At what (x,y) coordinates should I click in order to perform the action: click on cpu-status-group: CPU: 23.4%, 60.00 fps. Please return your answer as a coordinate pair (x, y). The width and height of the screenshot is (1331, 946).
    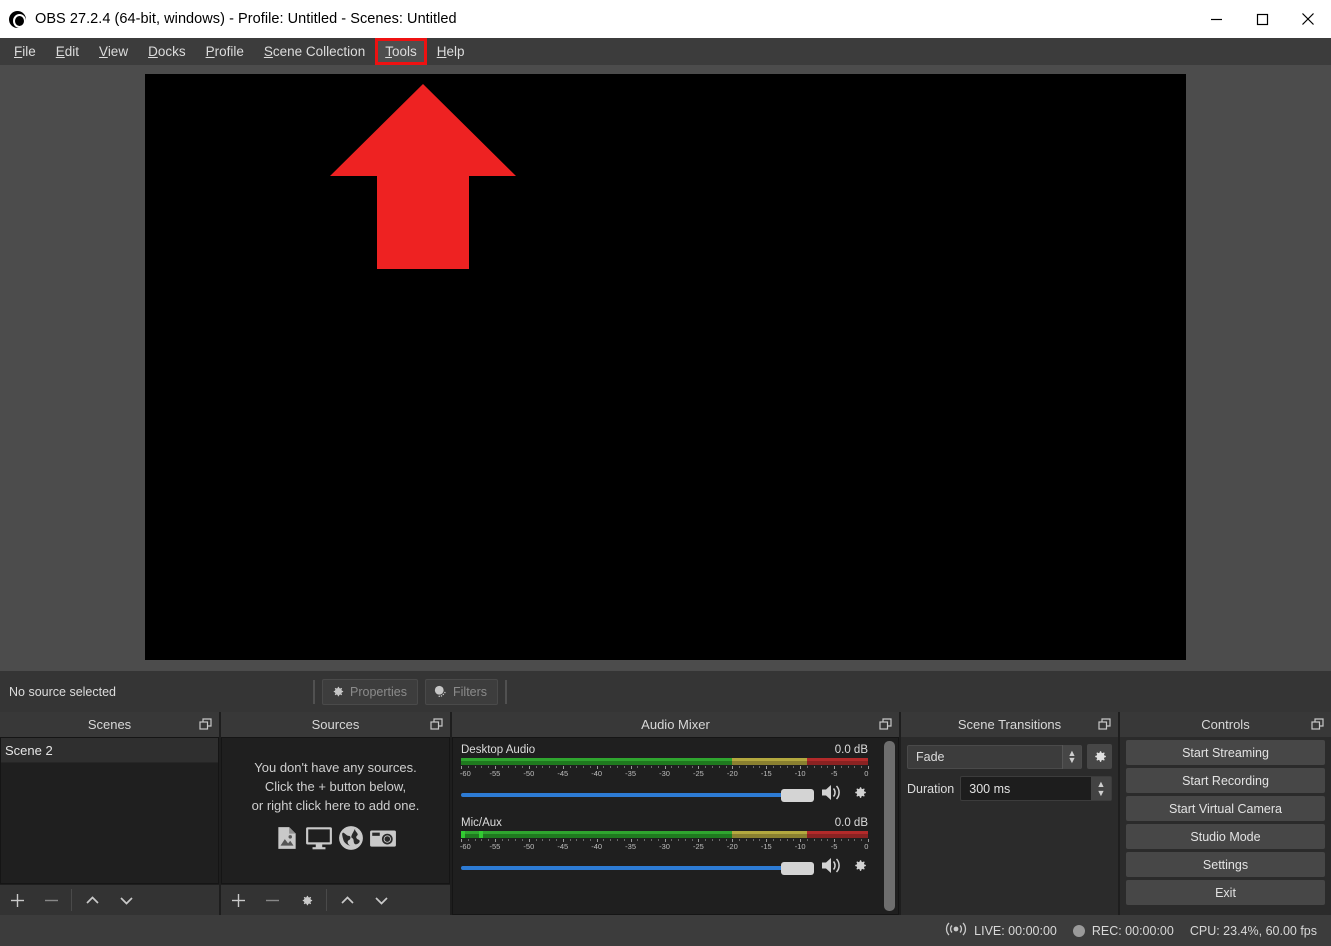
    Looking at the image, I should click on (1253, 931).